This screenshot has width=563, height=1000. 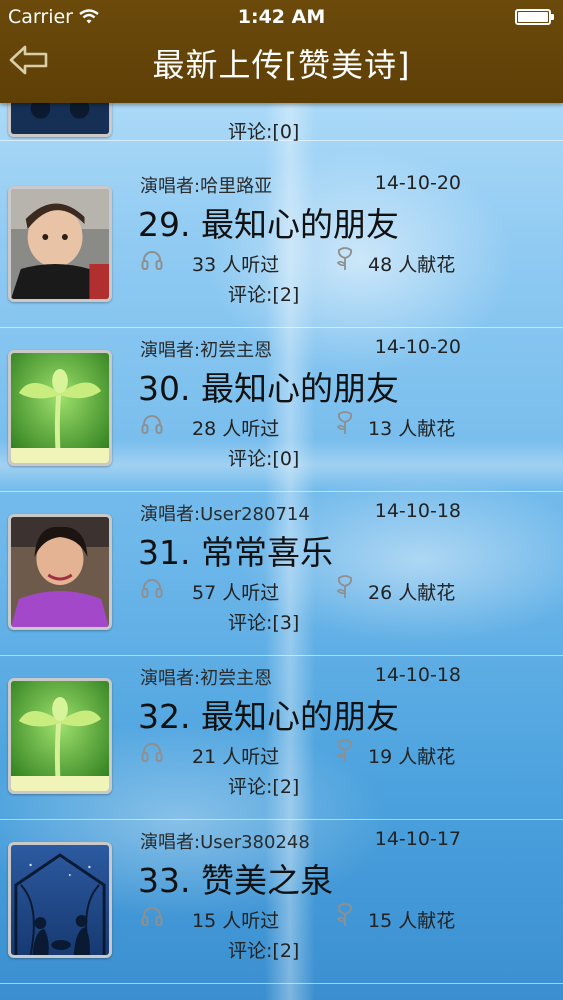 I want to click on song-title: 33. 赞美之泉, so click(x=235, y=878).